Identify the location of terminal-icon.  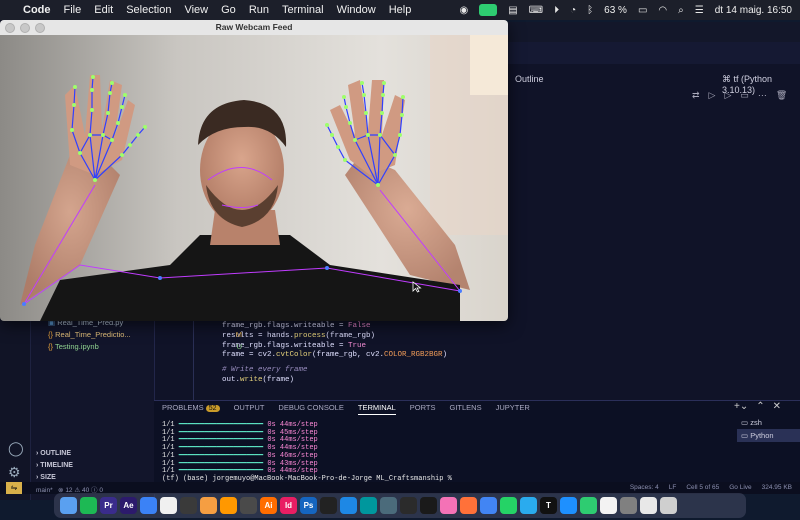
(428, 505).